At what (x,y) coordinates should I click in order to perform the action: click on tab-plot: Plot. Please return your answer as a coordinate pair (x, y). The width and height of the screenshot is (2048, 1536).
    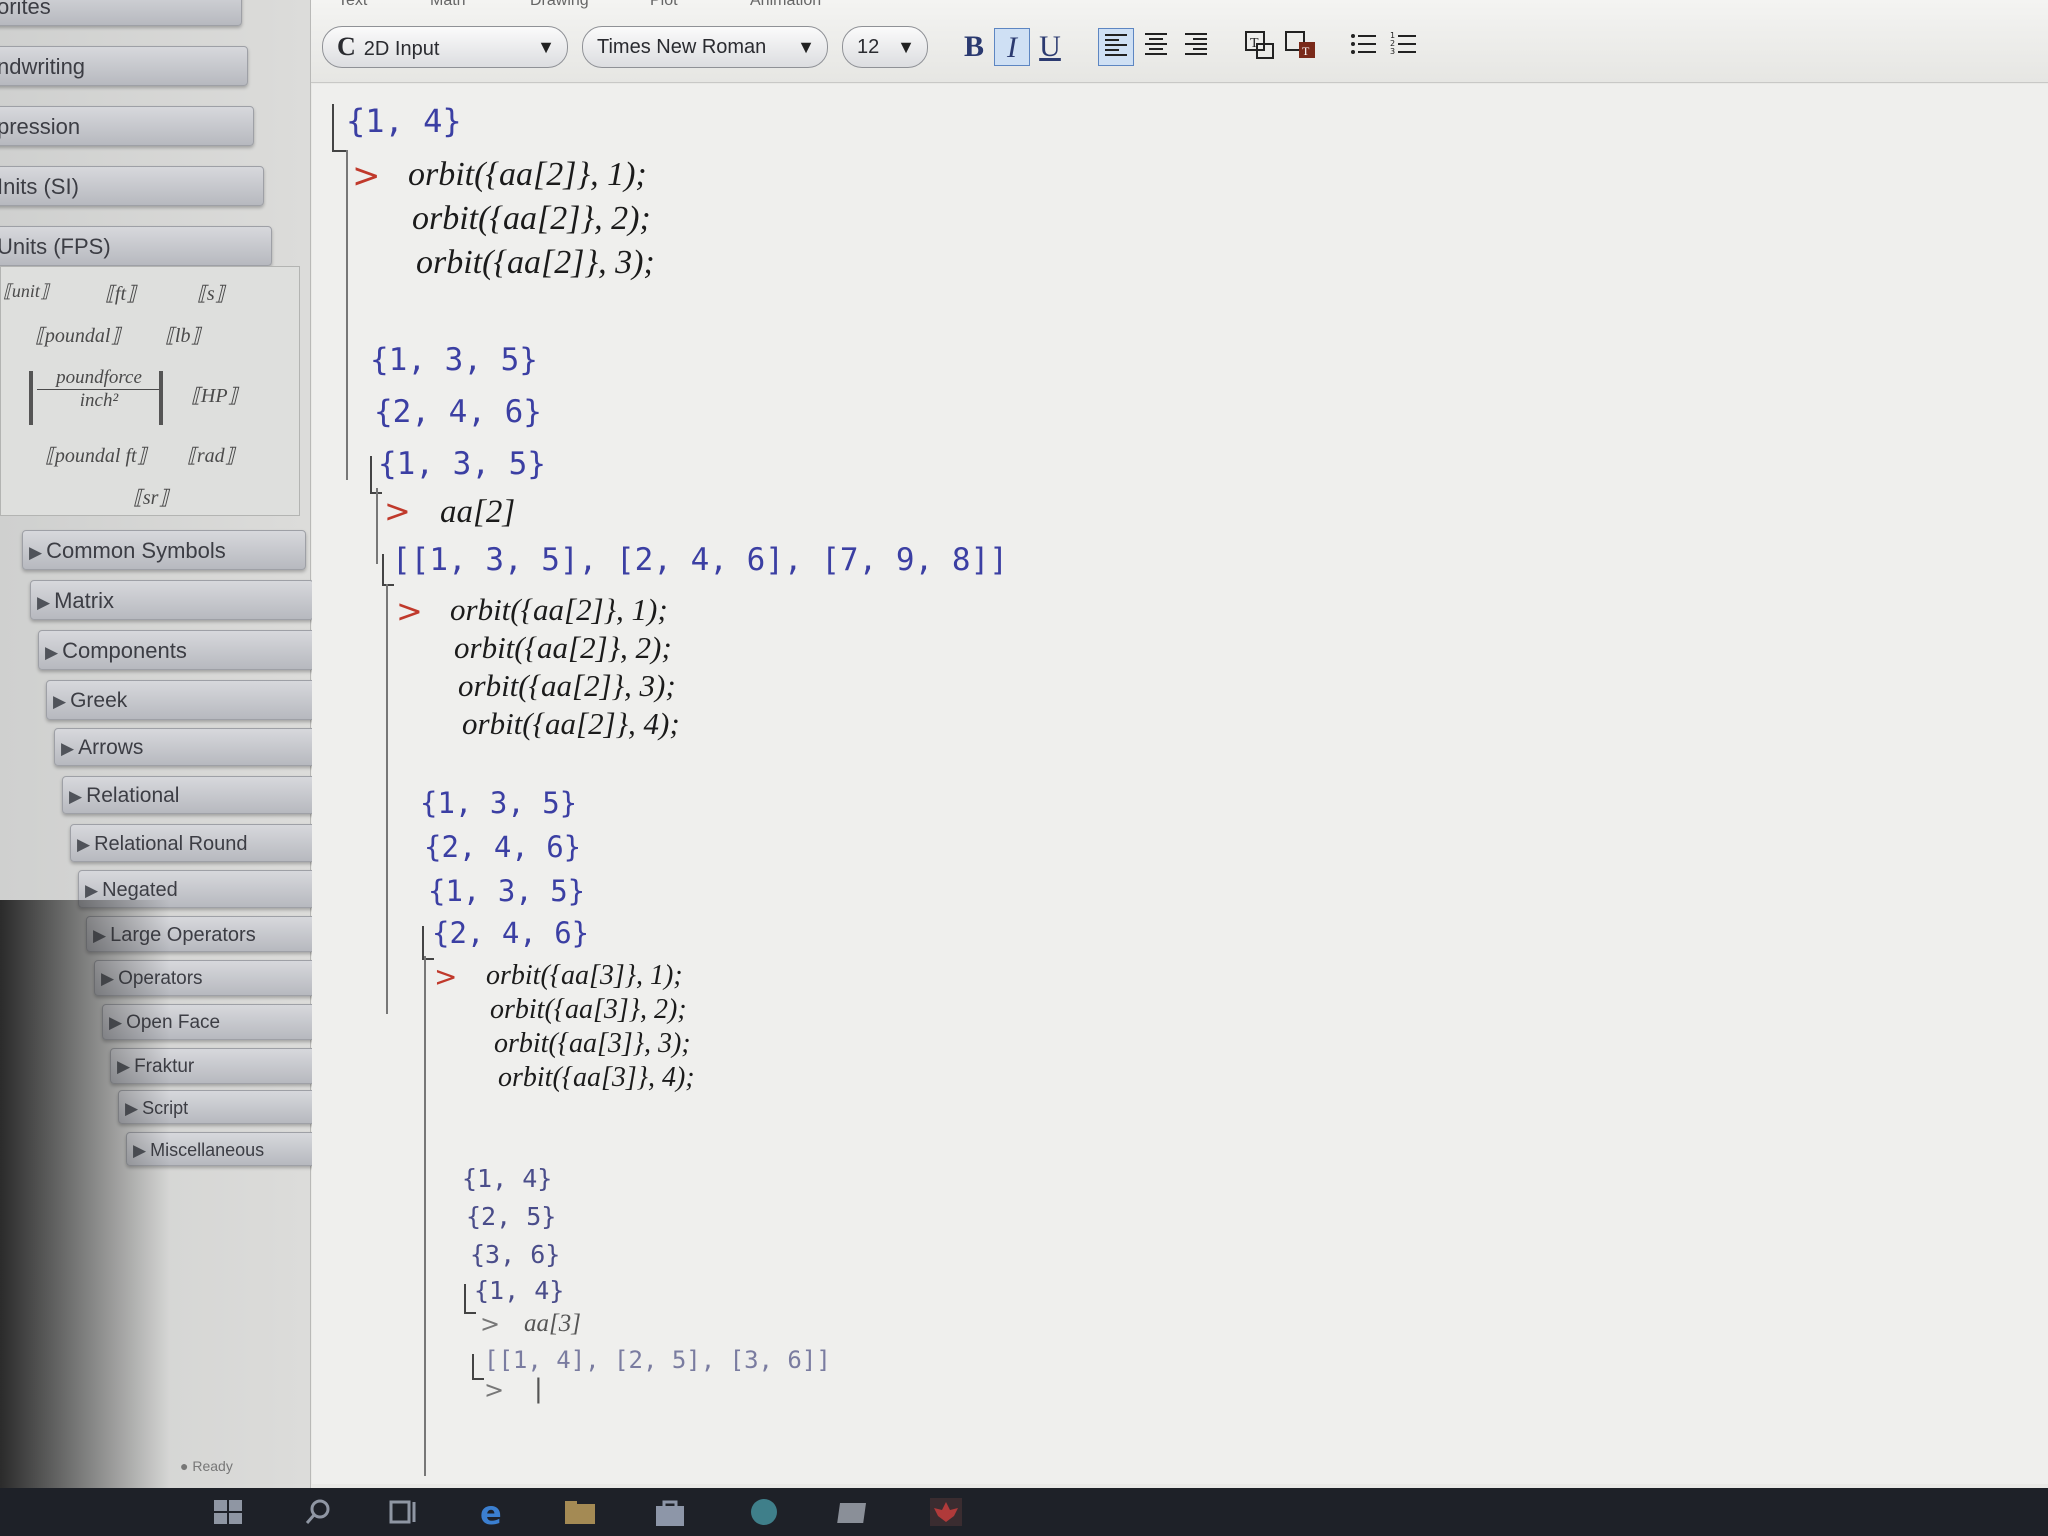
    Looking at the image, I should click on (664, 4).